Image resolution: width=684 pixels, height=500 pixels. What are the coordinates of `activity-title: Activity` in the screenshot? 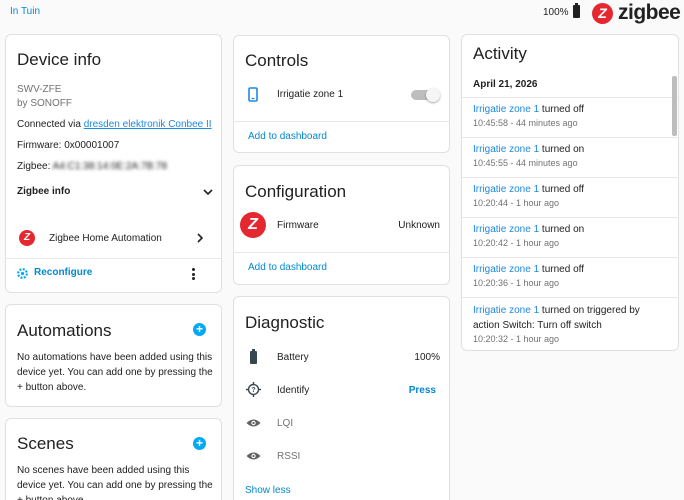 It's located at (500, 53).